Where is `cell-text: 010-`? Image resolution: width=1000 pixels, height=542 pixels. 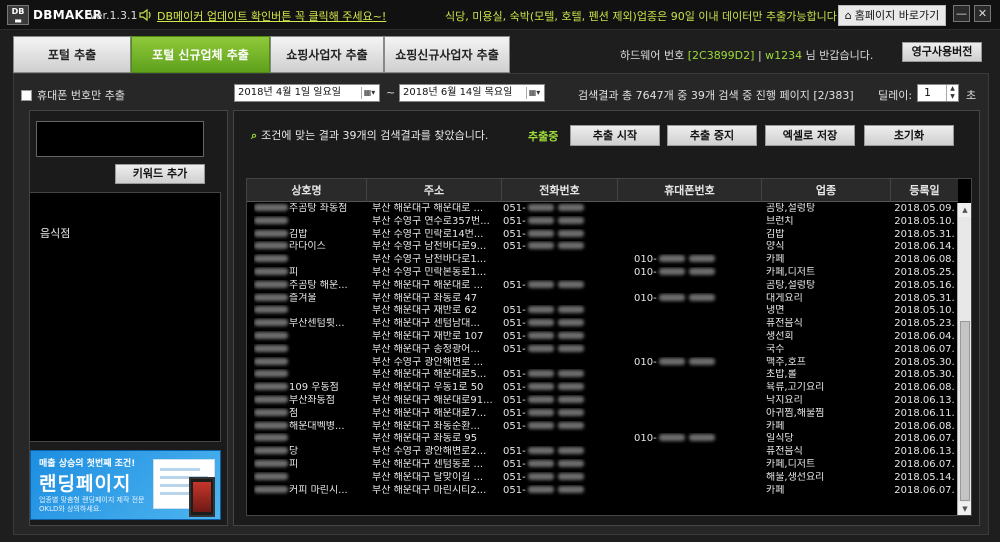
cell-text: 010- is located at coordinates (645, 298).